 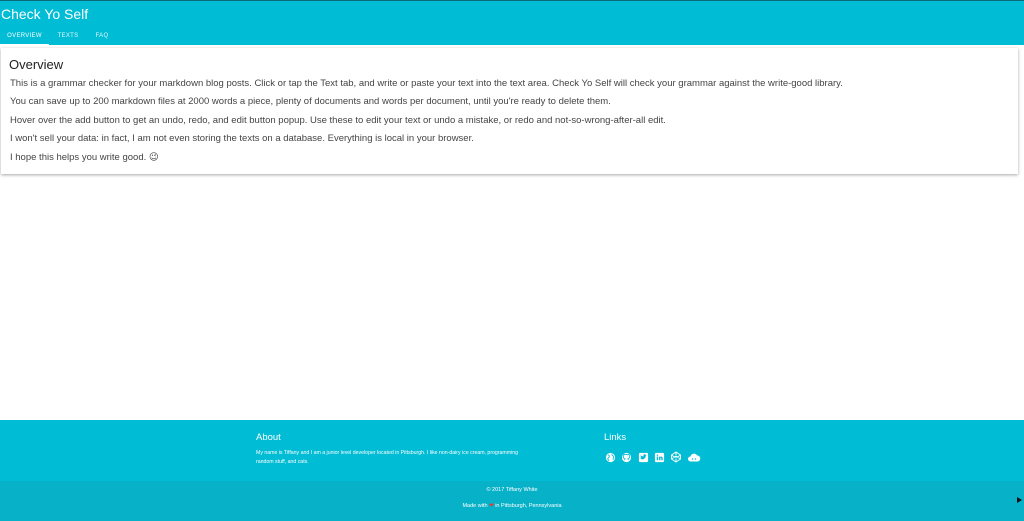 What do you see at coordinates (615, 437) in the screenshot?
I see `links-title: Links` at bounding box center [615, 437].